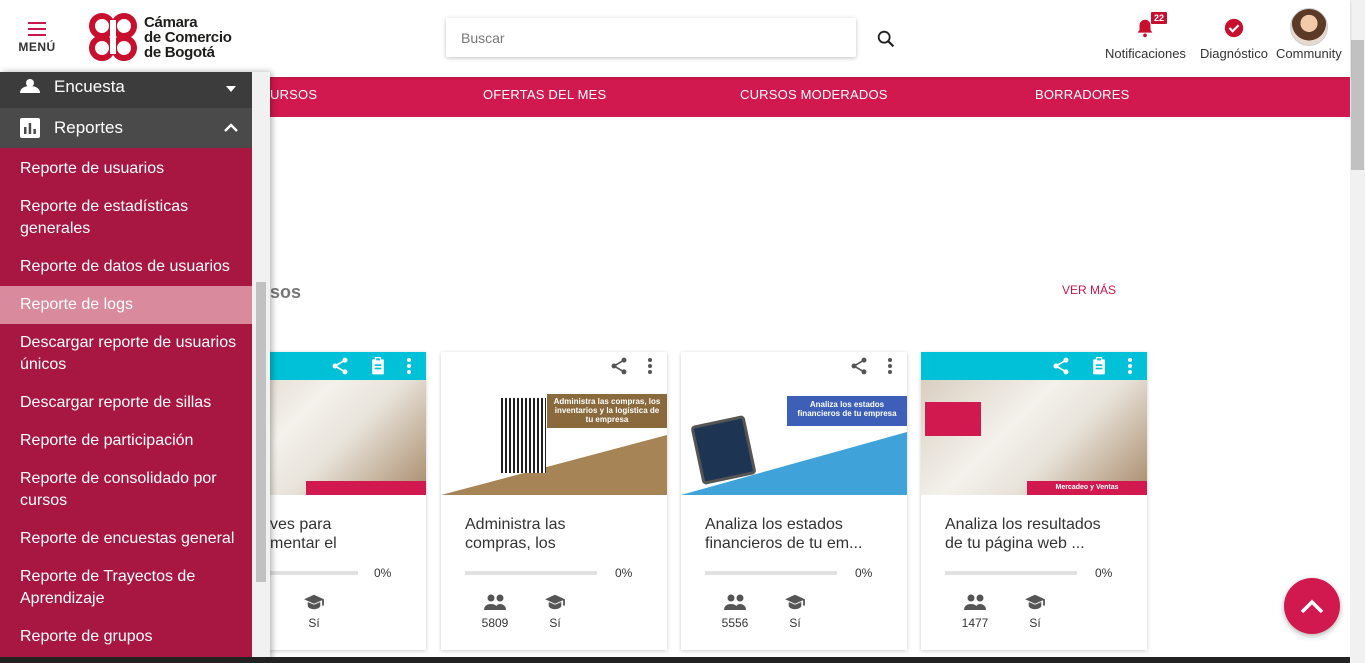  What do you see at coordinates (135, 90) in the screenshot?
I see `sidebar-item-encuesta: Encuesta` at bounding box center [135, 90].